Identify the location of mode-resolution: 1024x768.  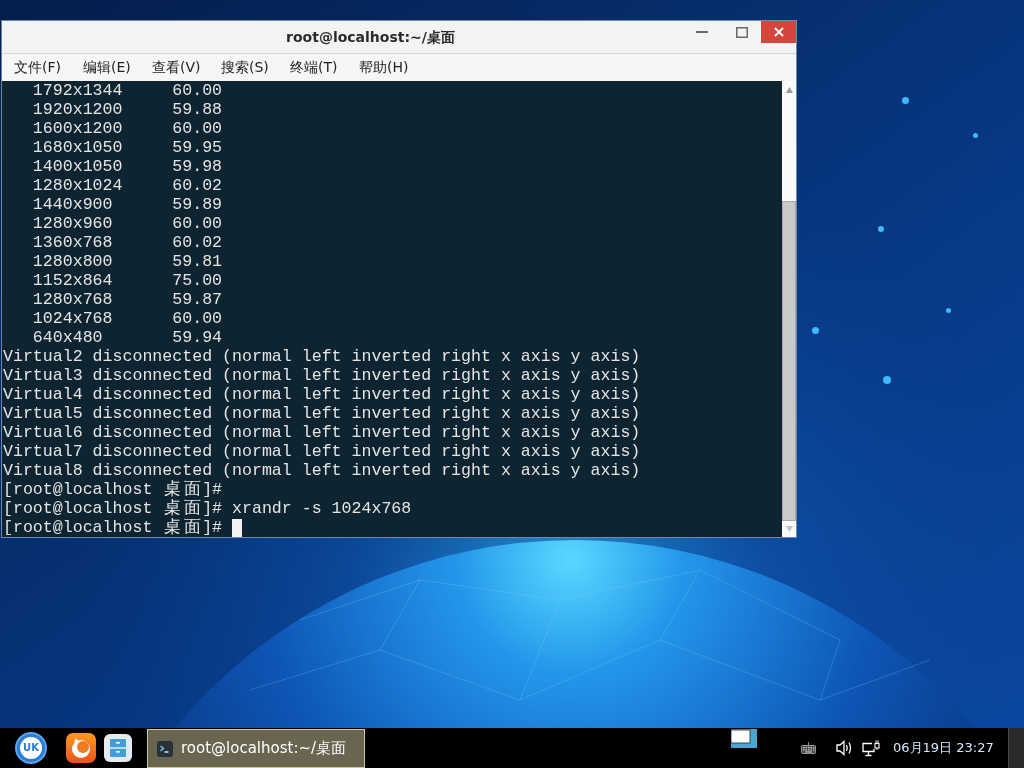
(72, 318).